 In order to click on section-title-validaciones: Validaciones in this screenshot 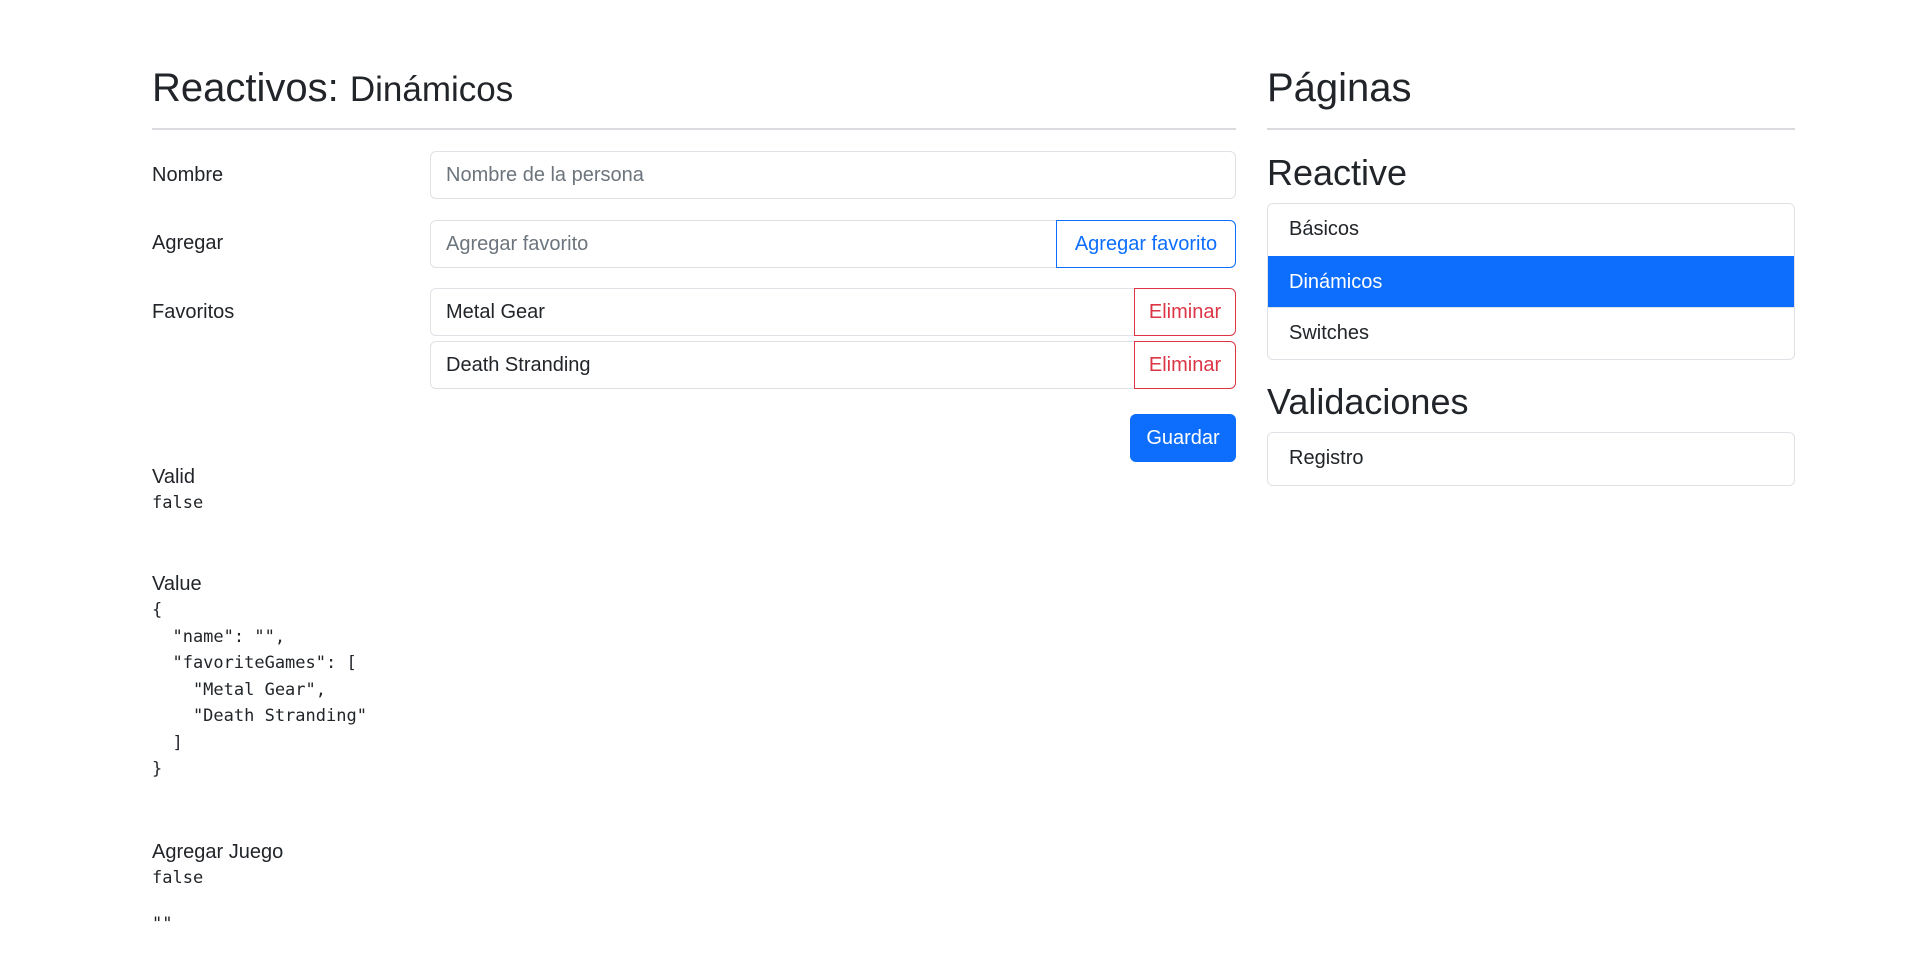, I will do `click(1368, 401)`.